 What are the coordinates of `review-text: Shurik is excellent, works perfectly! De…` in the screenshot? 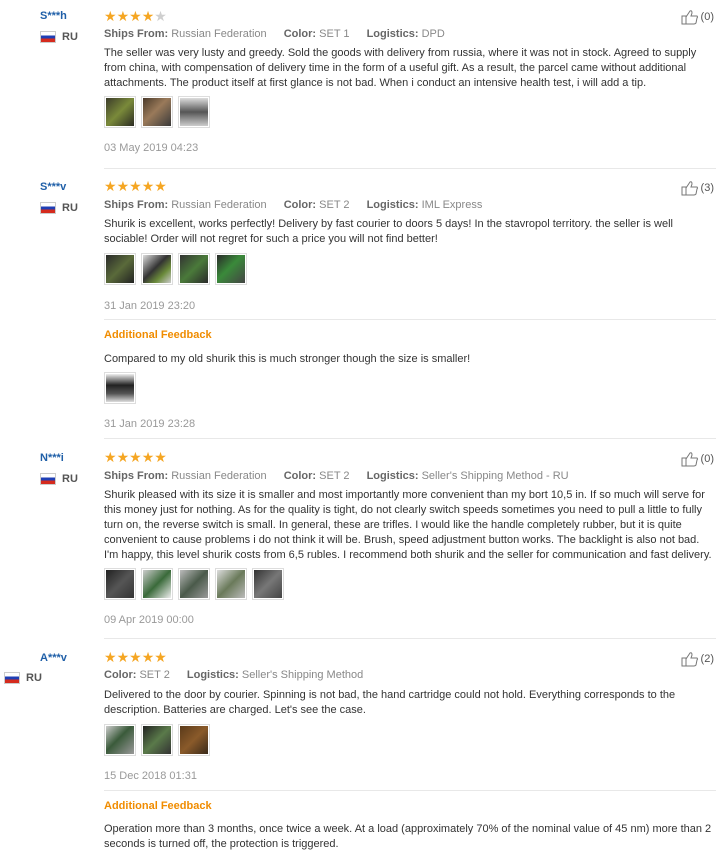 It's located at (388, 231).